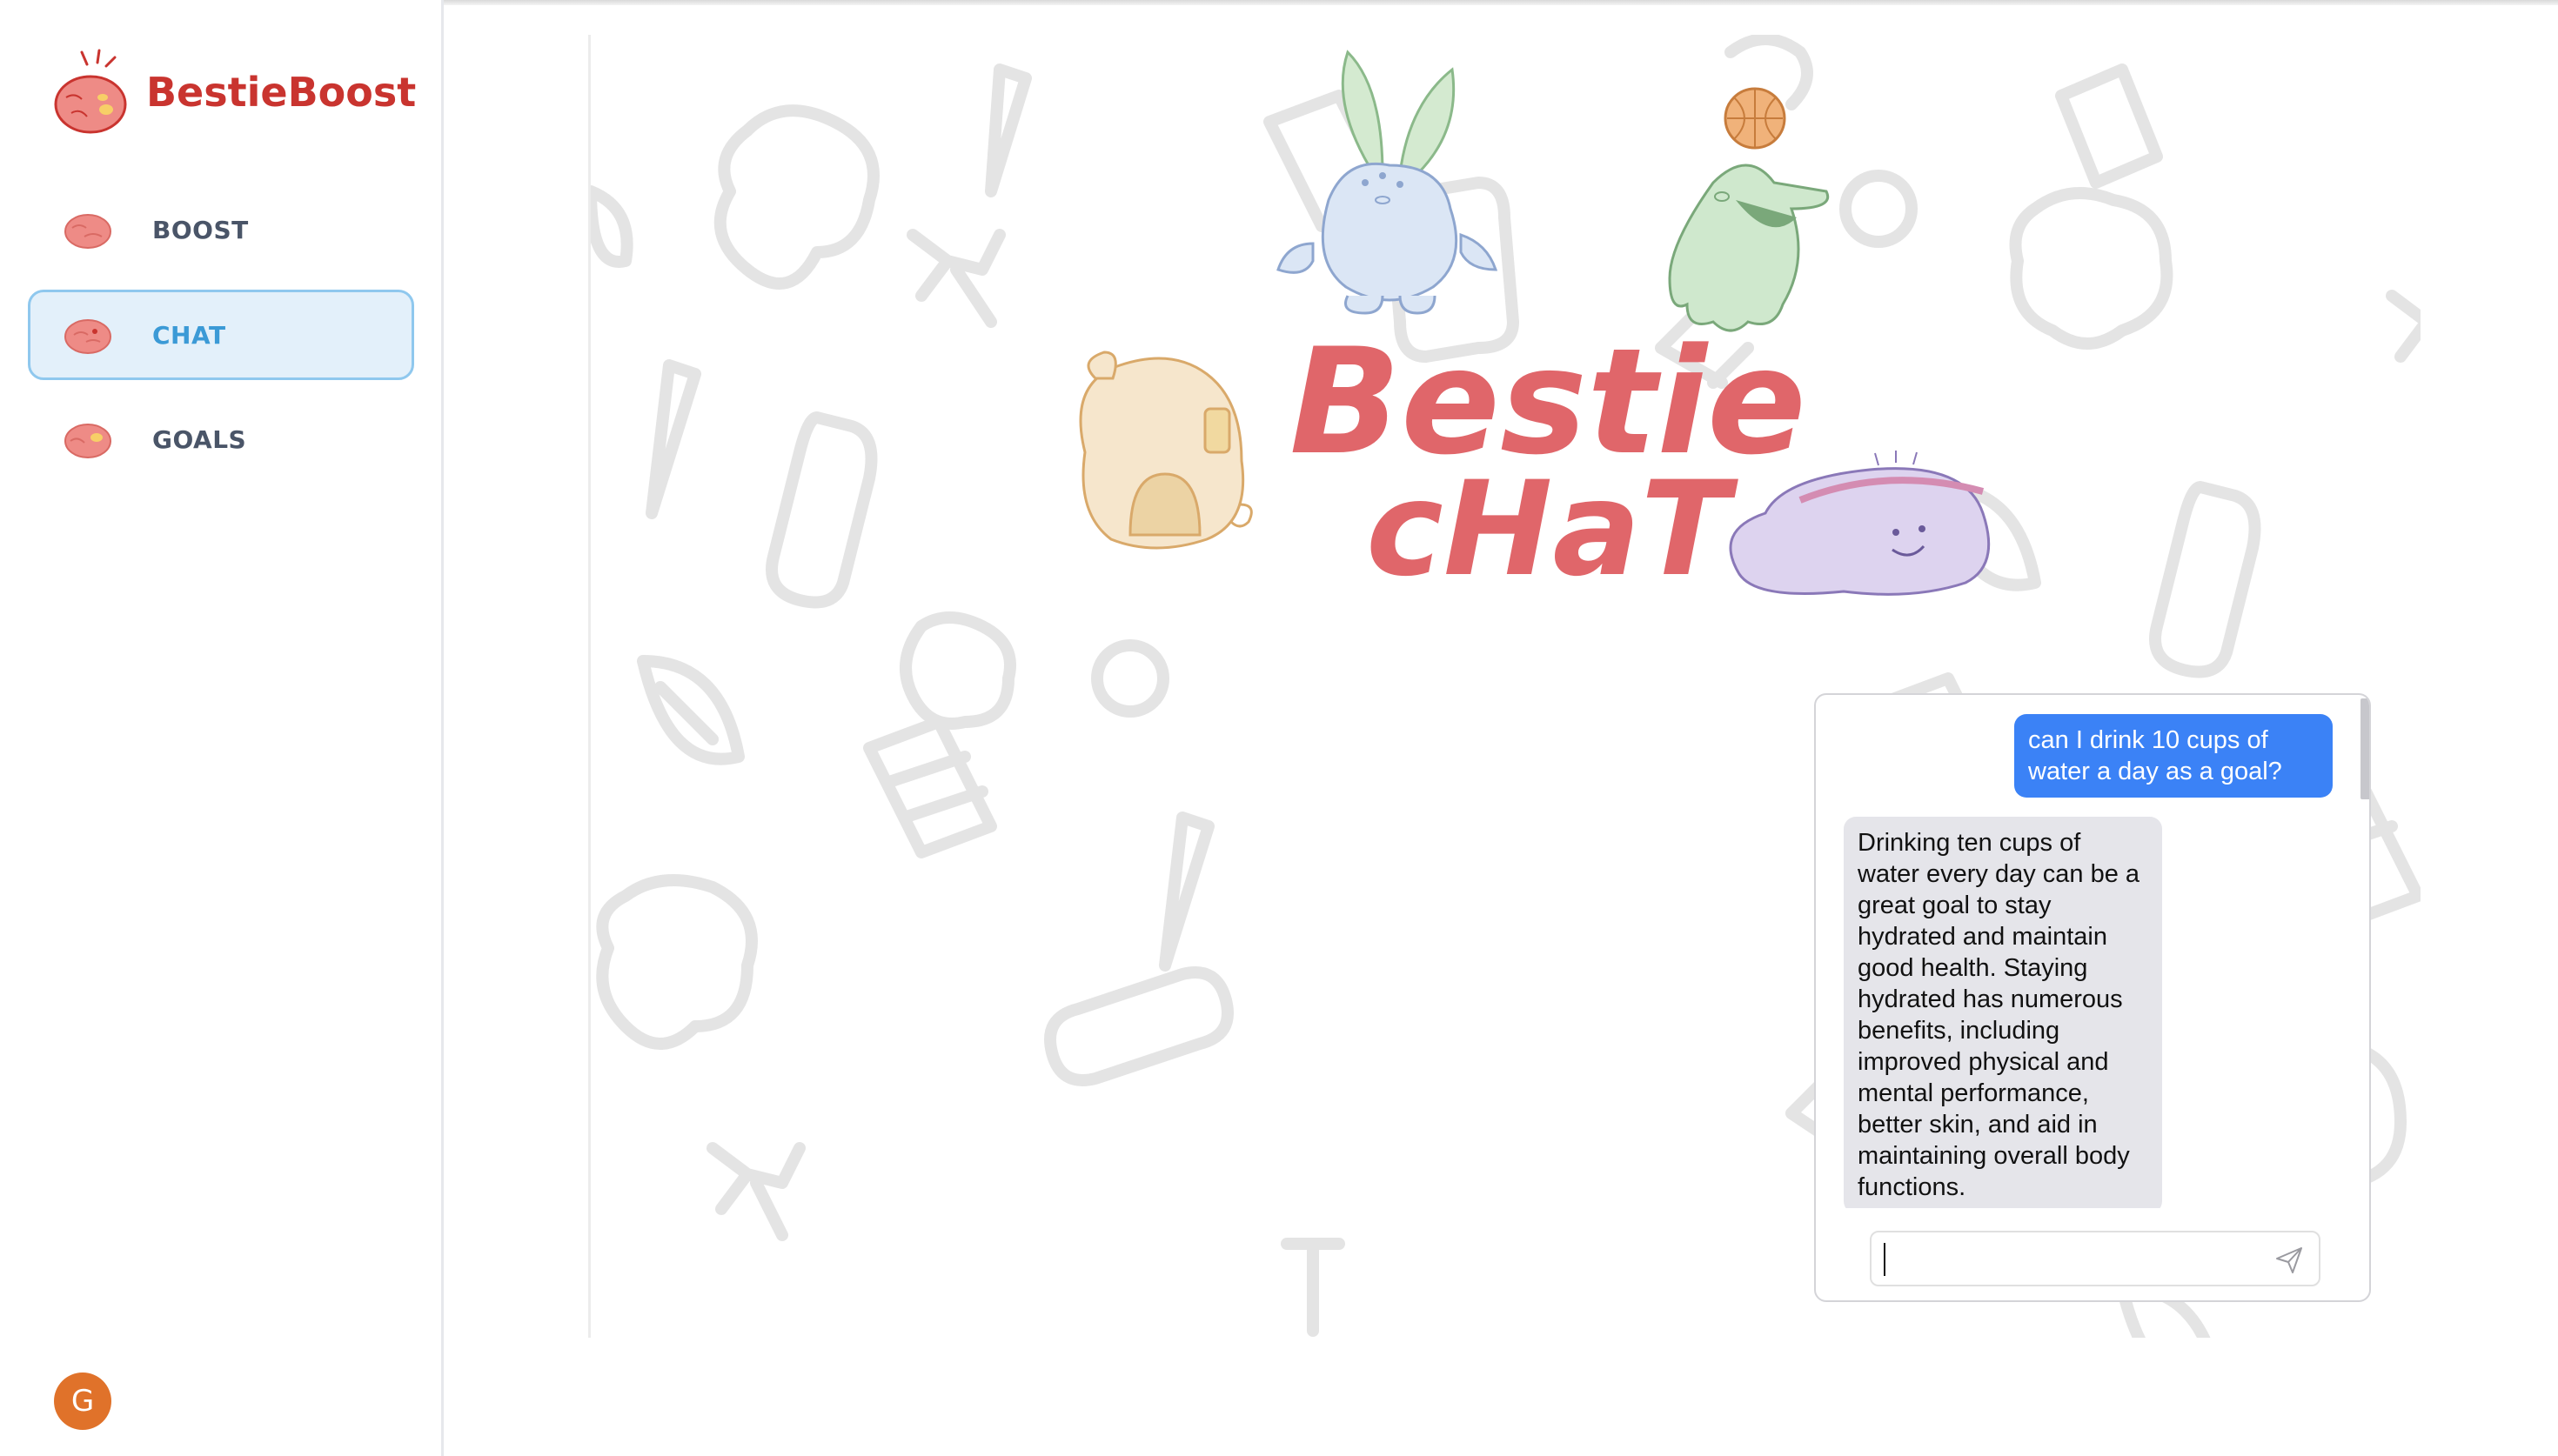 This screenshot has width=2558, height=1456. Describe the element at coordinates (1749, 209) in the screenshot. I see `ghost-basketball-character-icon` at that location.